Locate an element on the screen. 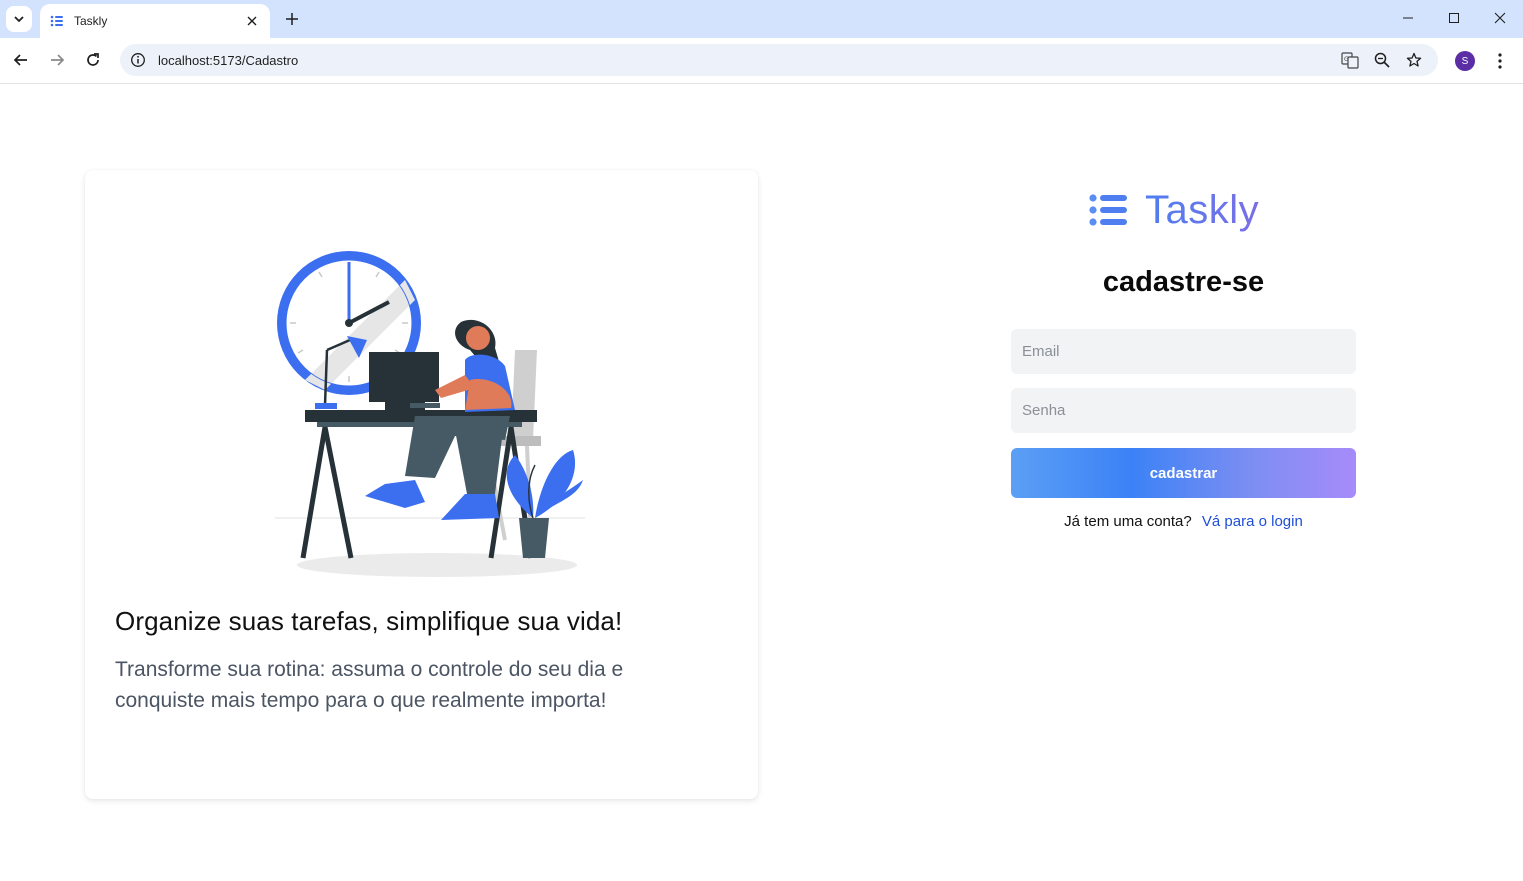 Image resolution: width=1523 pixels, height=881 pixels. brand-logo: Taskly is located at coordinates (1174, 210).